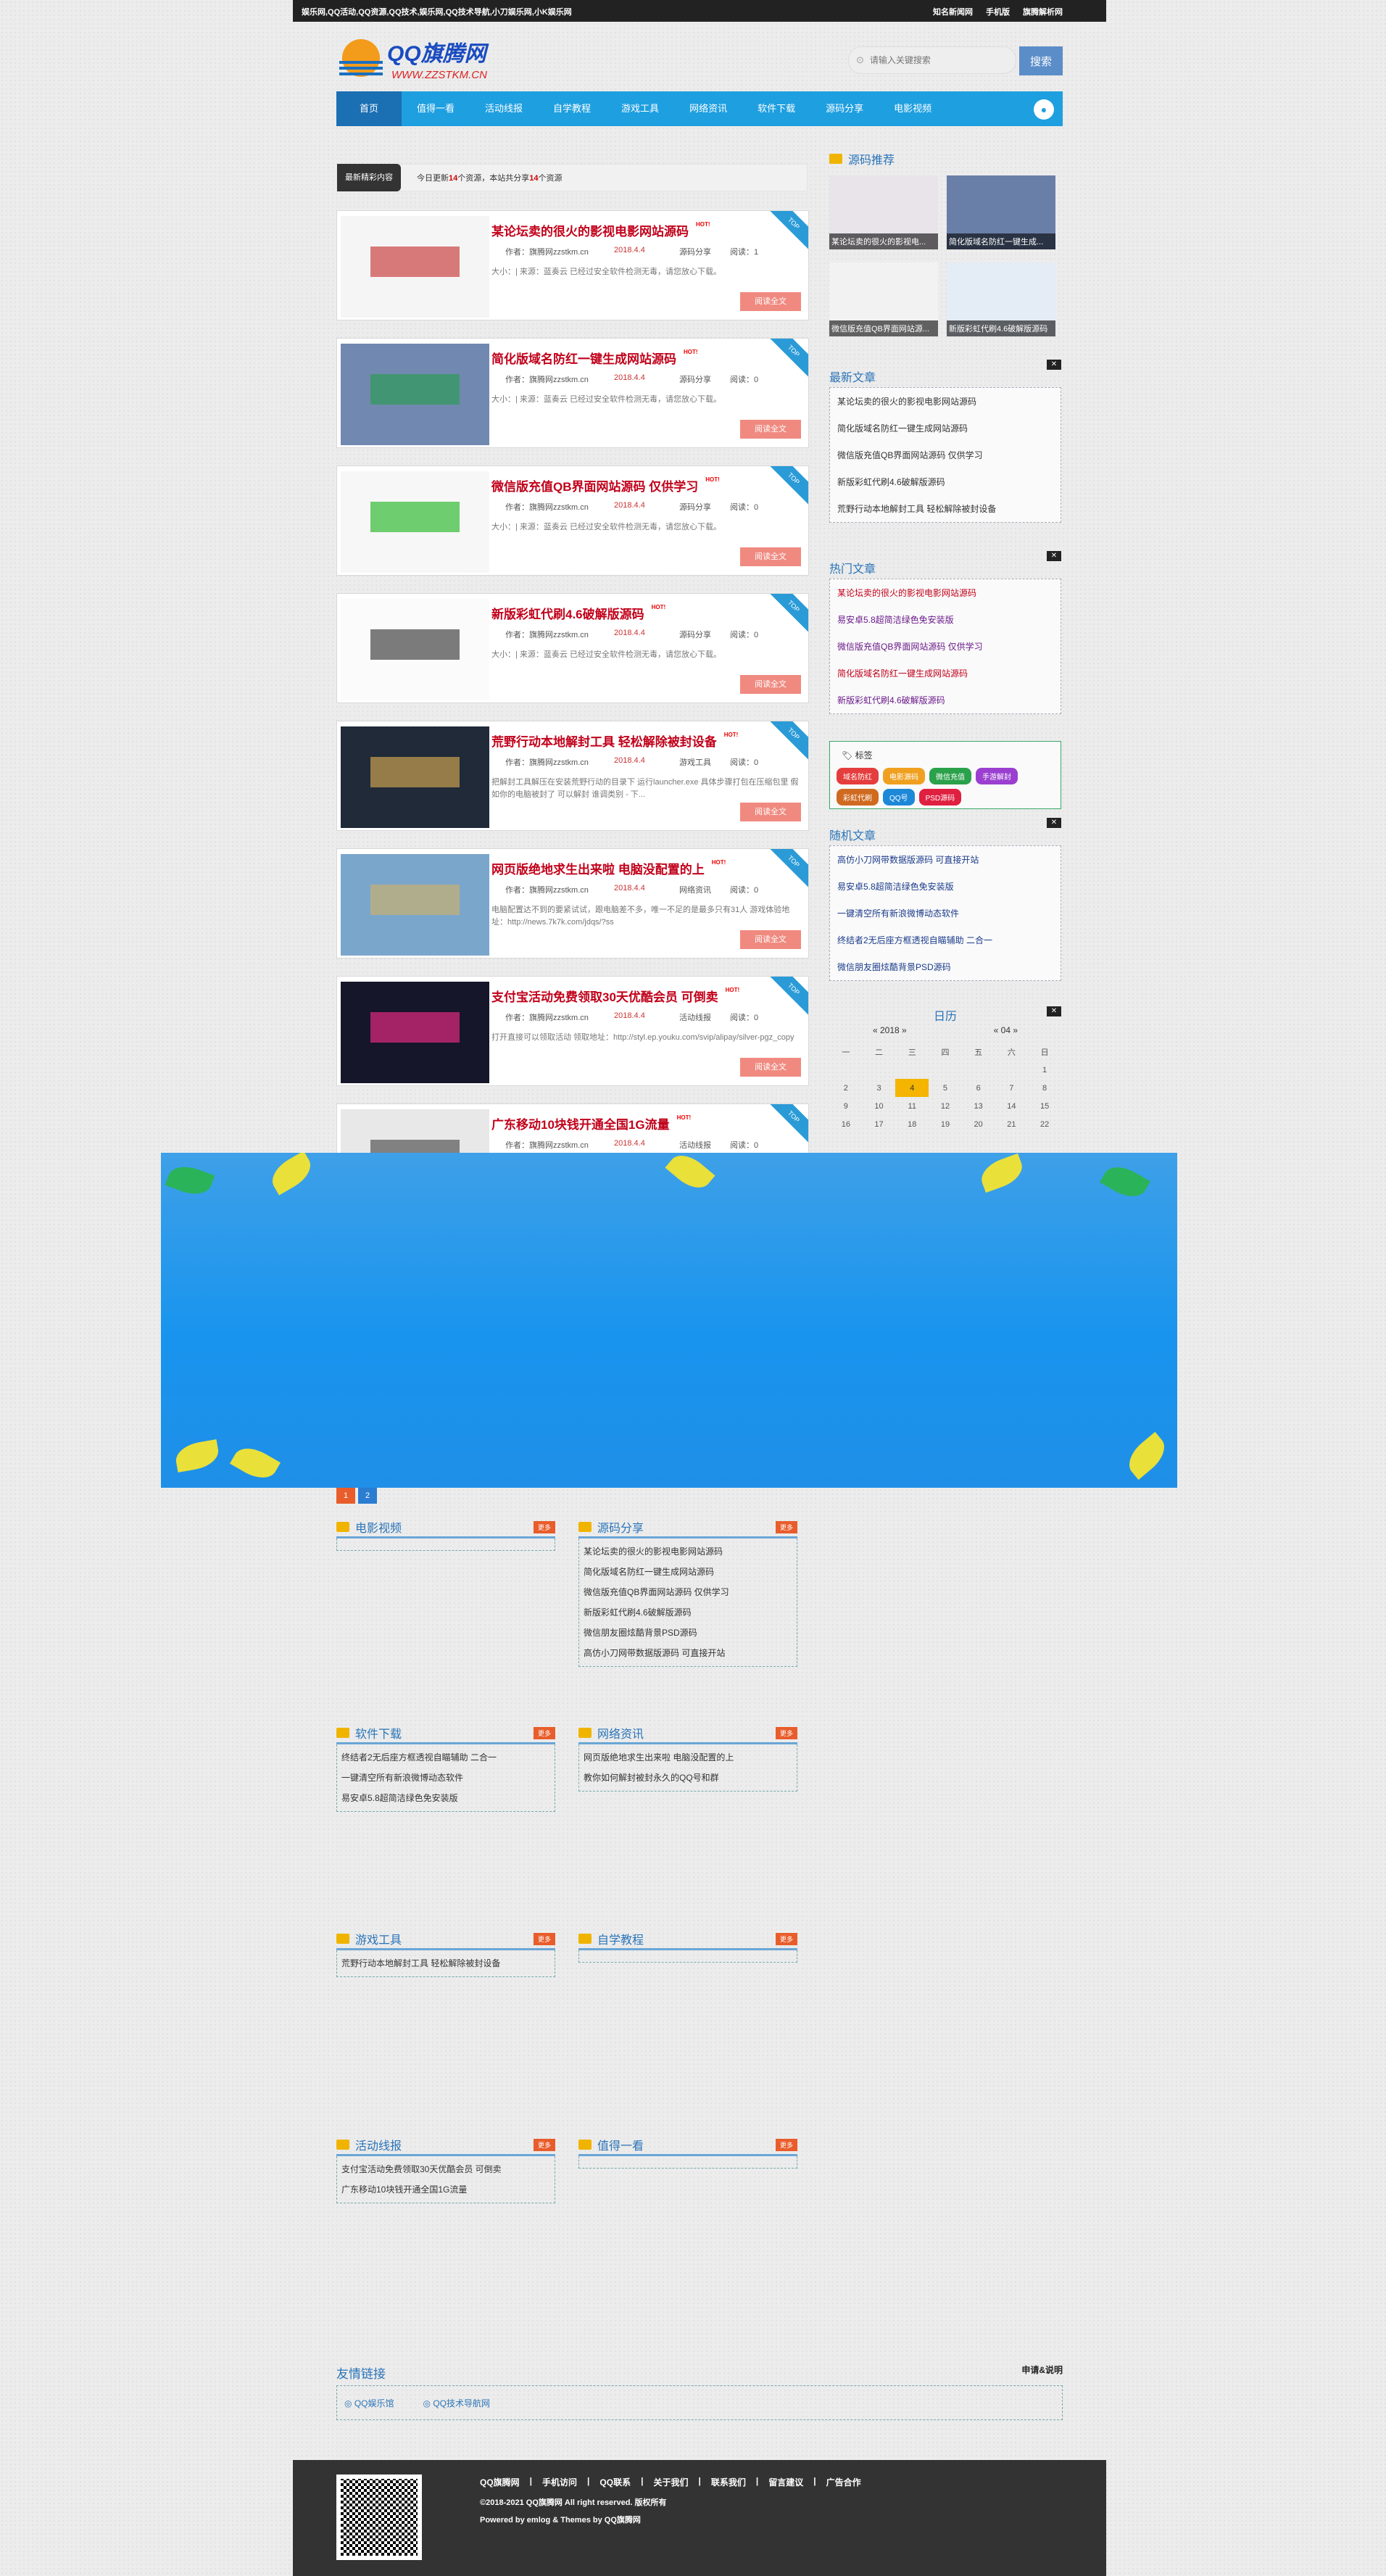  I want to click on list-item: 教你如何解封被封永久的QQ号和群, so click(688, 1778).